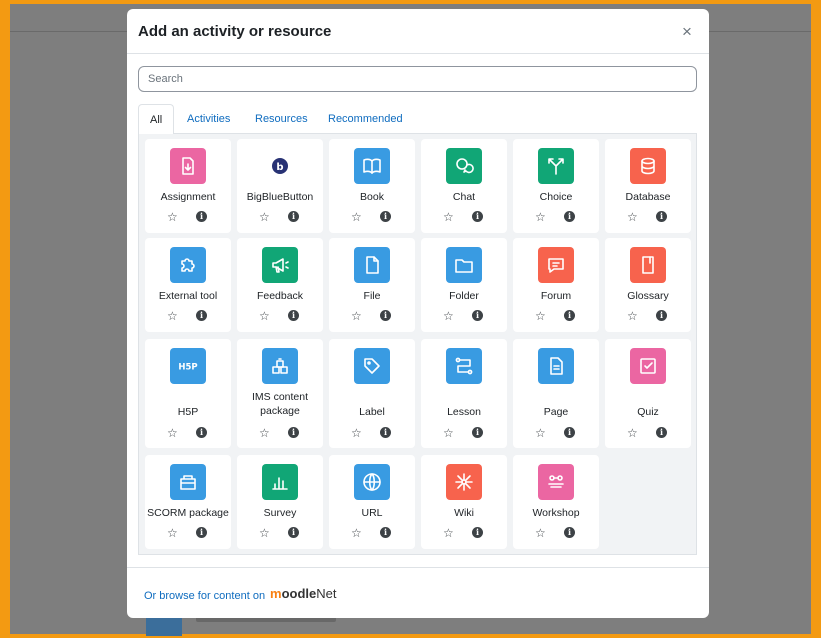 This screenshot has height=638, width=821. What do you see at coordinates (417, 79) in the screenshot?
I see `search-input` at bounding box center [417, 79].